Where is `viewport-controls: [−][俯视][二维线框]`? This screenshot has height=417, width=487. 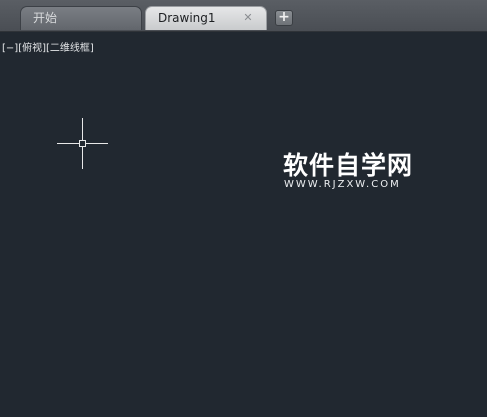 viewport-controls: [−][俯视][二维线框] is located at coordinates (48, 46).